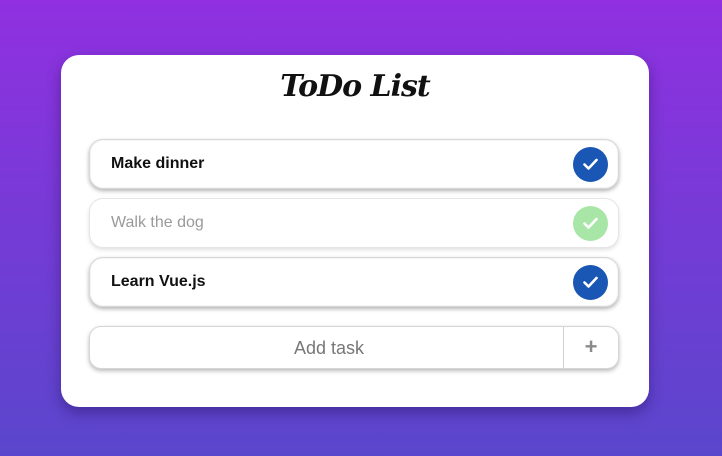 Image resolution: width=722 pixels, height=456 pixels. What do you see at coordinates (354, 282) in the screenshot?
I see `task-item-learn-vue: Learn Vue.js` at bounding box center [354, 282].